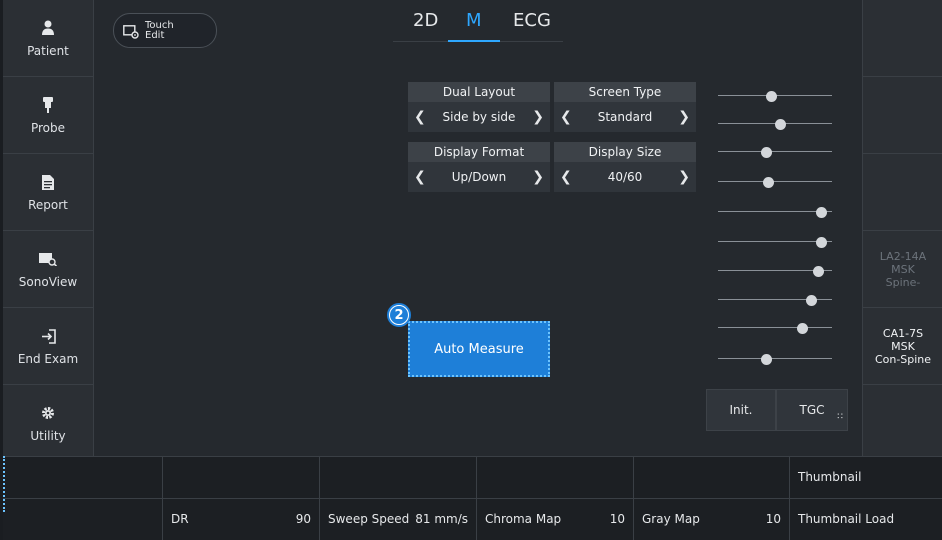 The image size is (942, 540). I want to click on probe-preset-la2-14a: LA2-14A MSK Spine-, so click(902, 269).